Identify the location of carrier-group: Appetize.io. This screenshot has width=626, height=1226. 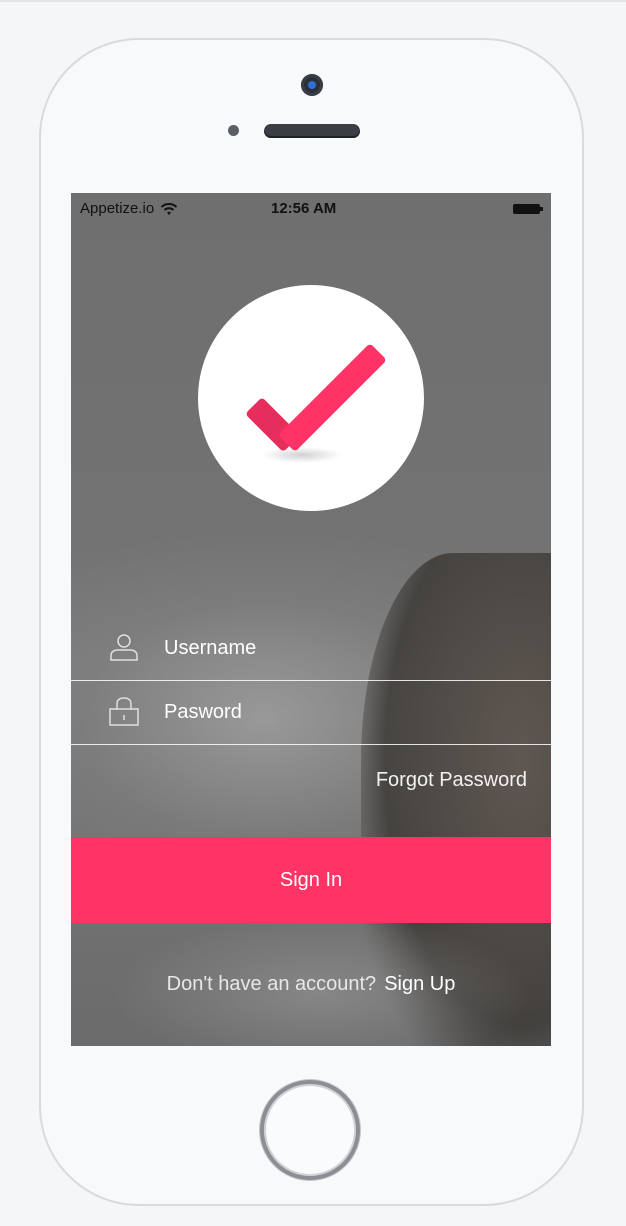
(129, 208).